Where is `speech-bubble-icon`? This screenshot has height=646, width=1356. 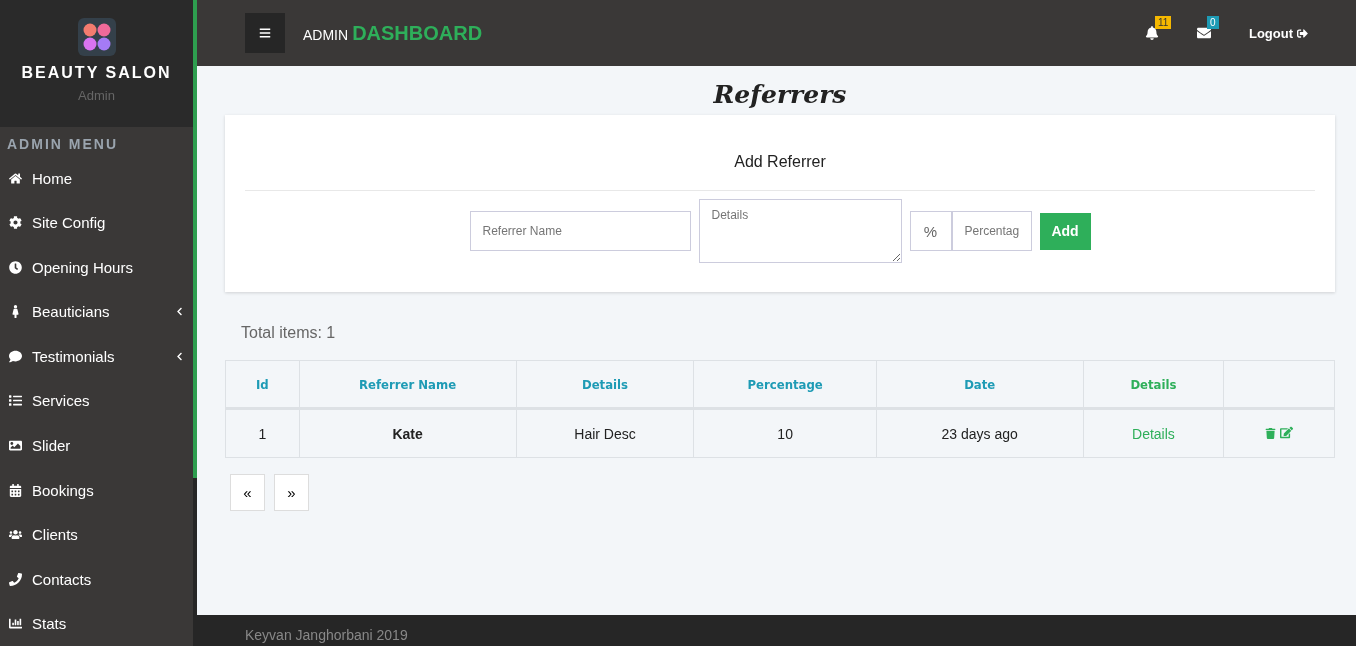 speech-bubble-icon is located at coordinates (15, 356).